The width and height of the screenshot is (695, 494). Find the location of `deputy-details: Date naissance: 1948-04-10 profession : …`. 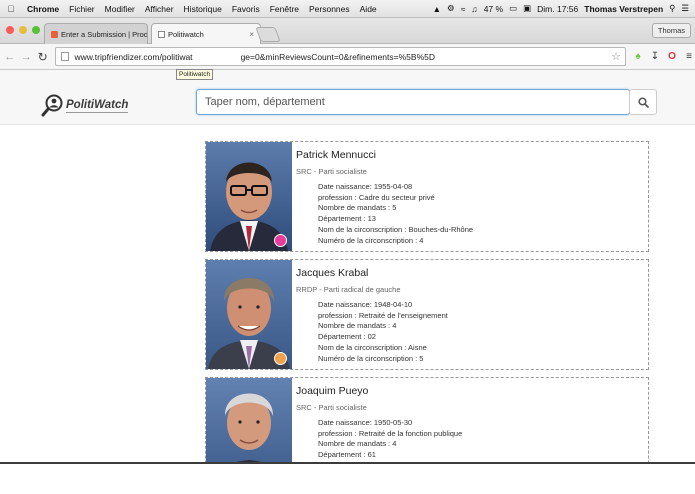

deputy-details: Date naissance: 1948-04-10 profession : … is located at coordinates (383, 332).